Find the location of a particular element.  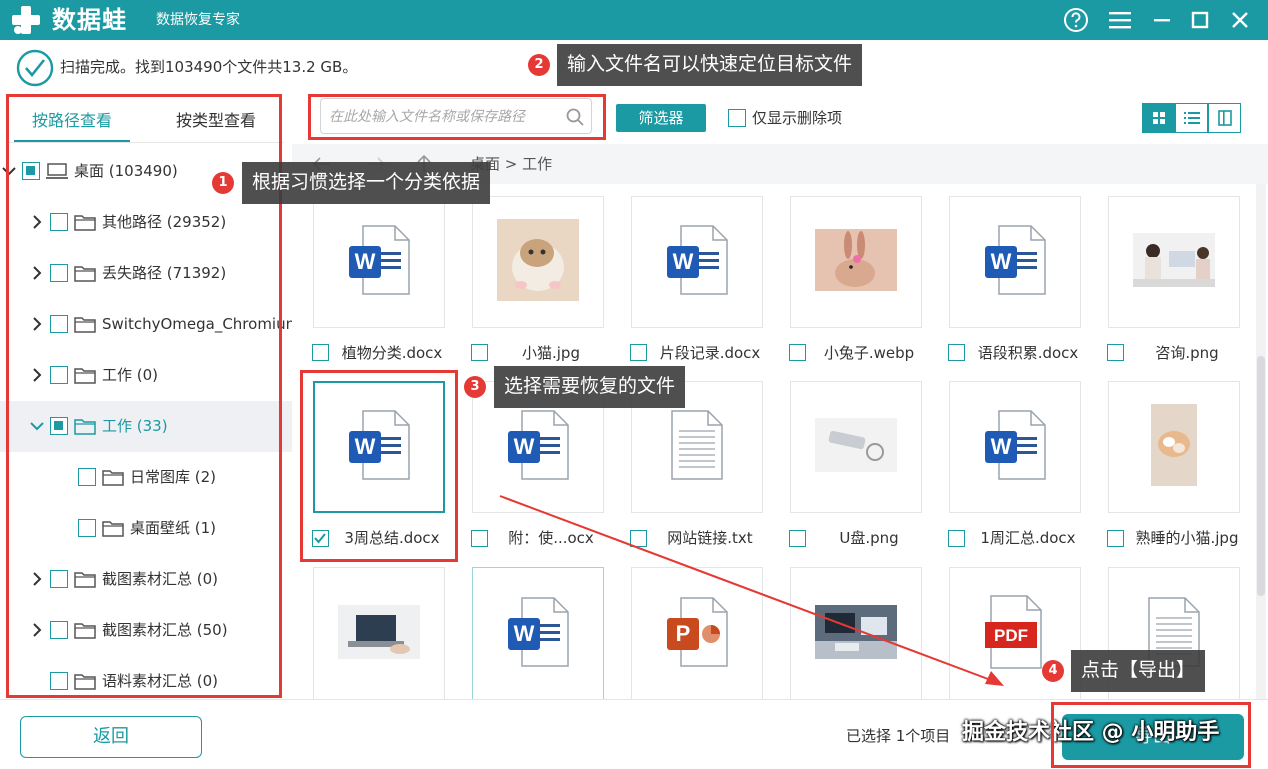

annotation-tip-3: 选择需要恢复的文件 is located at coordinates (590, 387).